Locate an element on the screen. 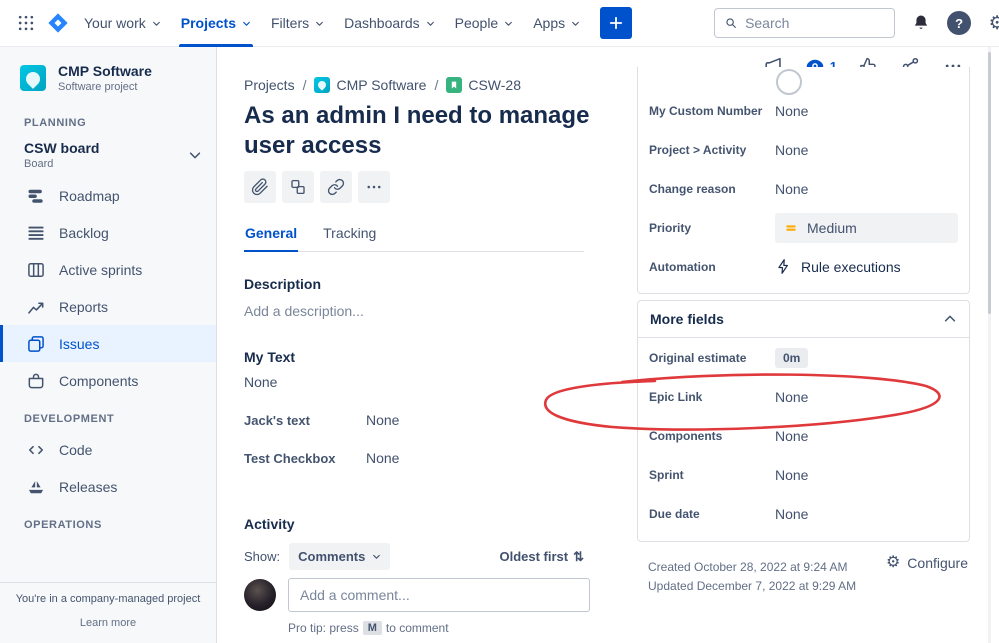 The image size is (999, 643). add-child-issue-button is located at coordinates (298, 187).